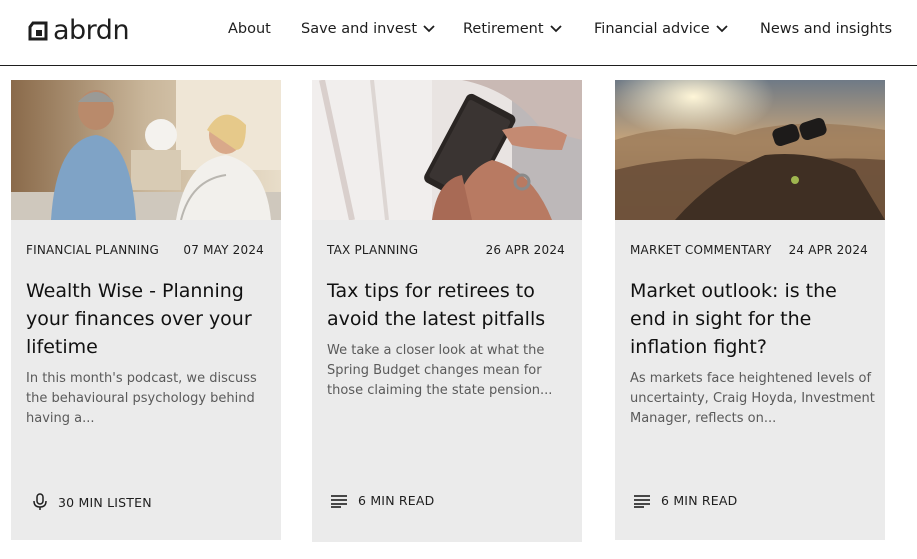 The image size is (917, 559). I want to click on nav-about-label: About, so click(249, 29).